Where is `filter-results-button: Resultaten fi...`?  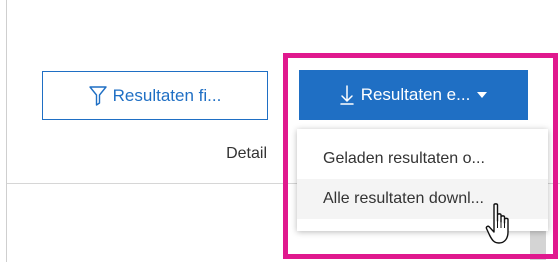 filter-results-button: Resultaten fi... is located at coordinates (155, 95).